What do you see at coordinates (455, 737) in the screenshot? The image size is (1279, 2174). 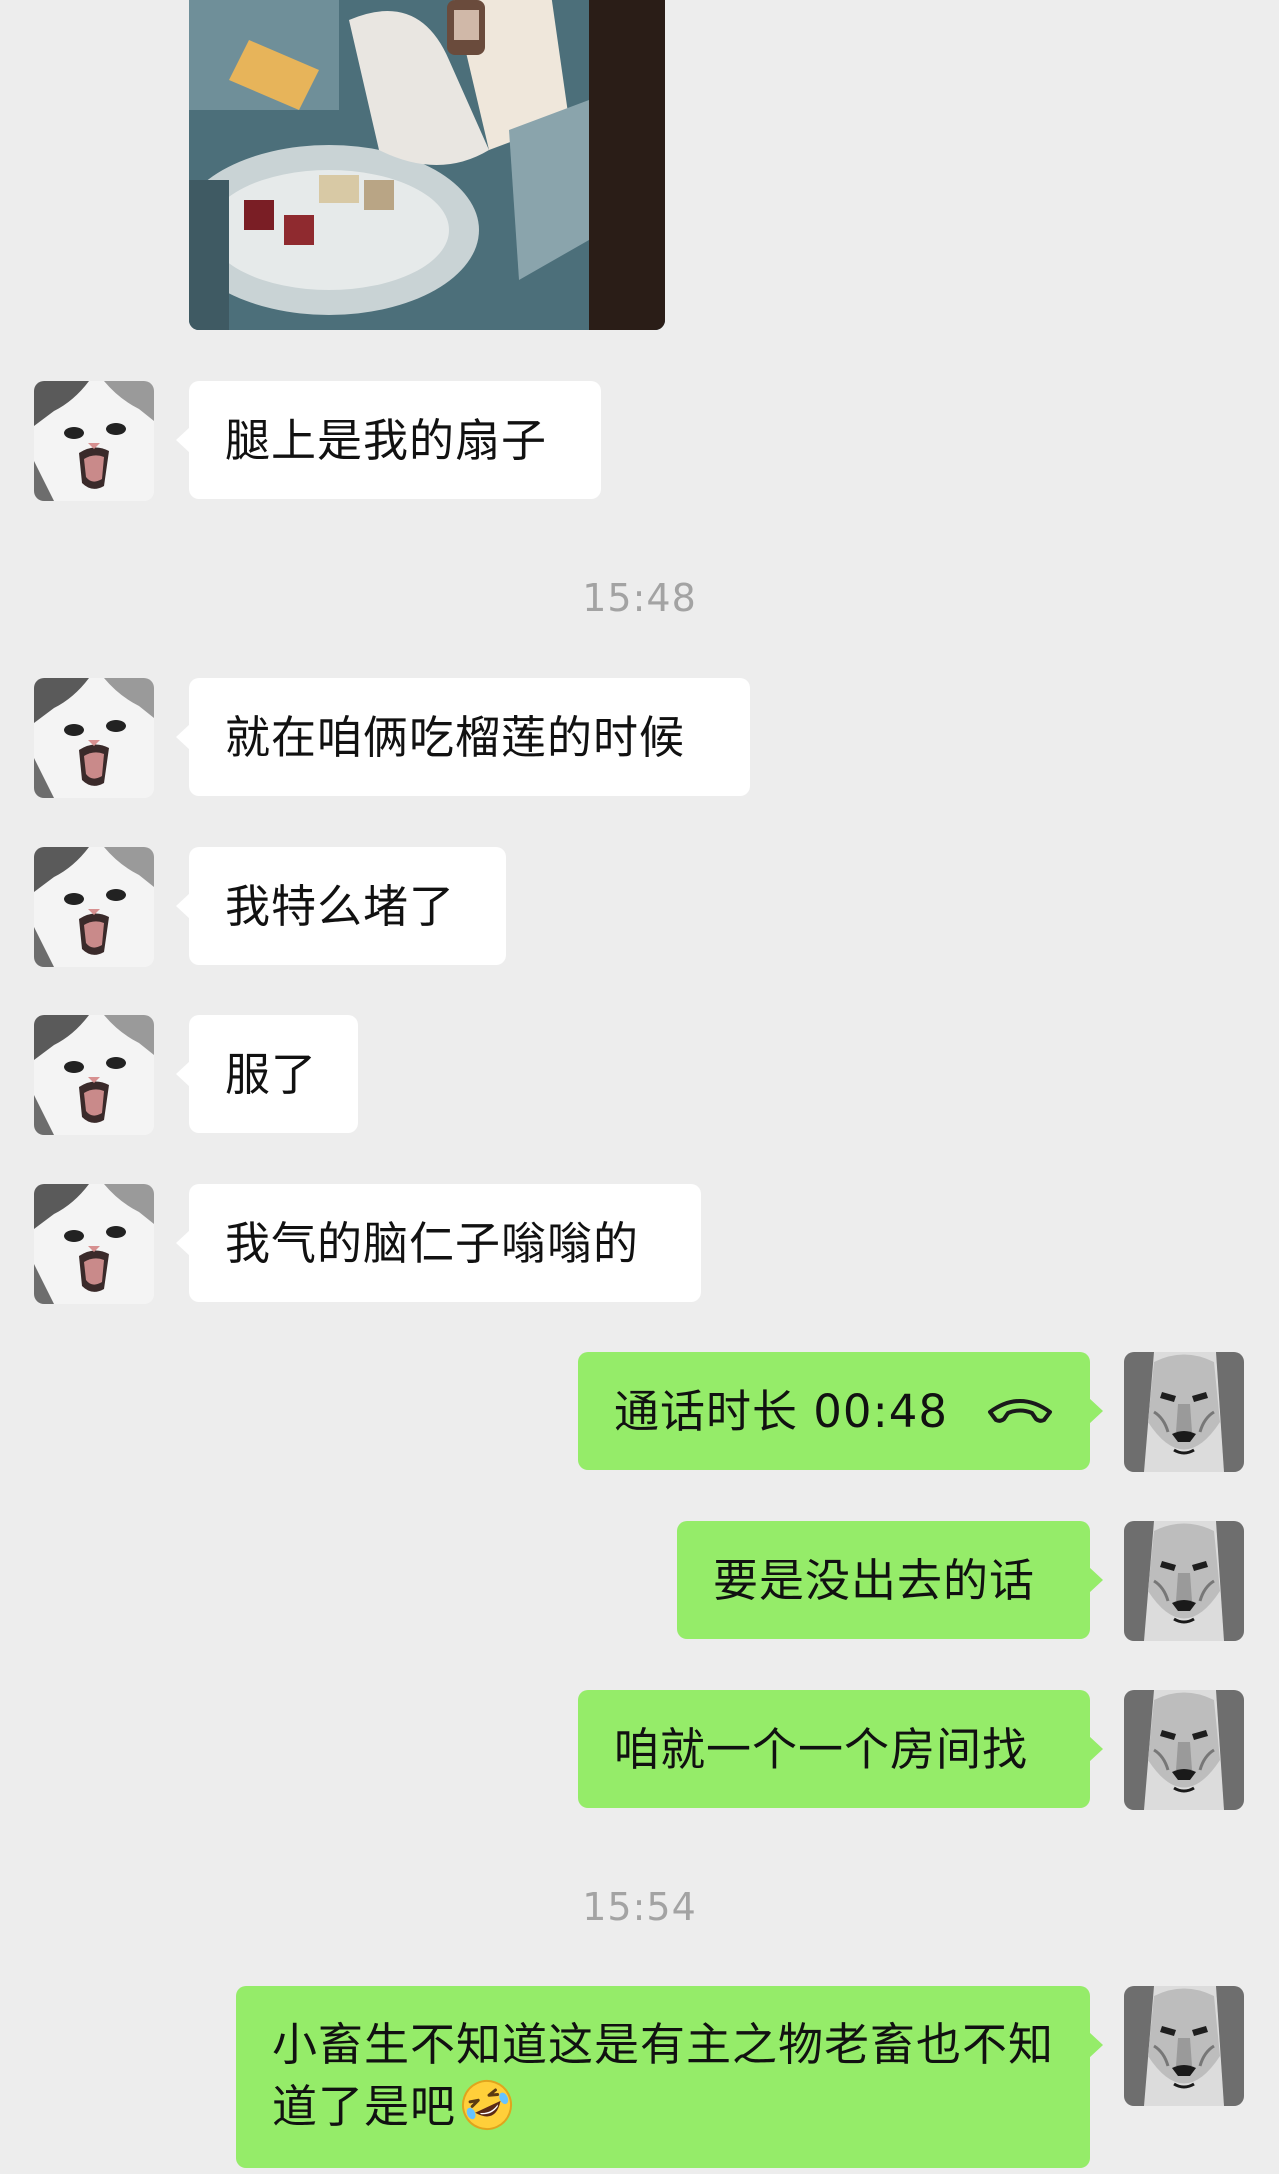 I see `message-text: 就在咱俩吃榴莲的时候` at bounding box center [455, 737].